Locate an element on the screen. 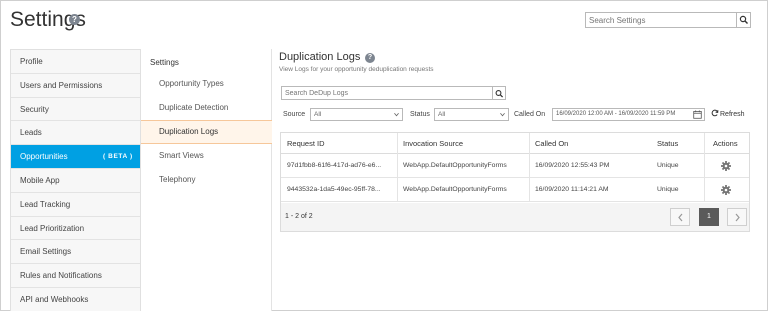  settings-search is located at coordinates (668, 20).